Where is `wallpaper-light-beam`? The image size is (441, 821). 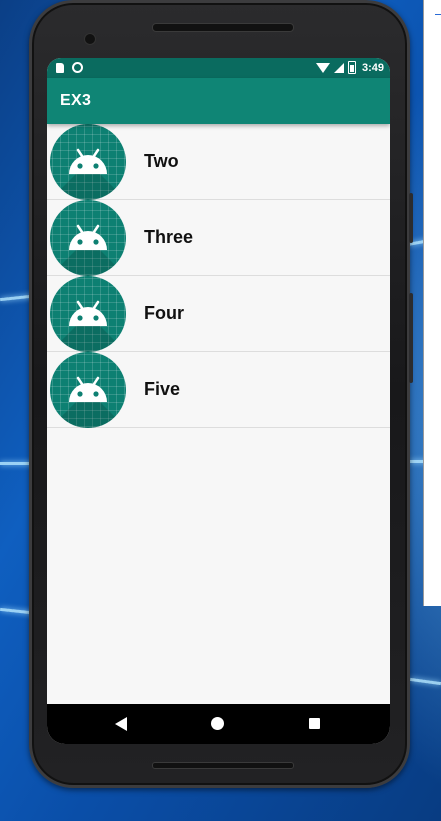 wallpaper-light-beam is located at coordinates (425, 681).